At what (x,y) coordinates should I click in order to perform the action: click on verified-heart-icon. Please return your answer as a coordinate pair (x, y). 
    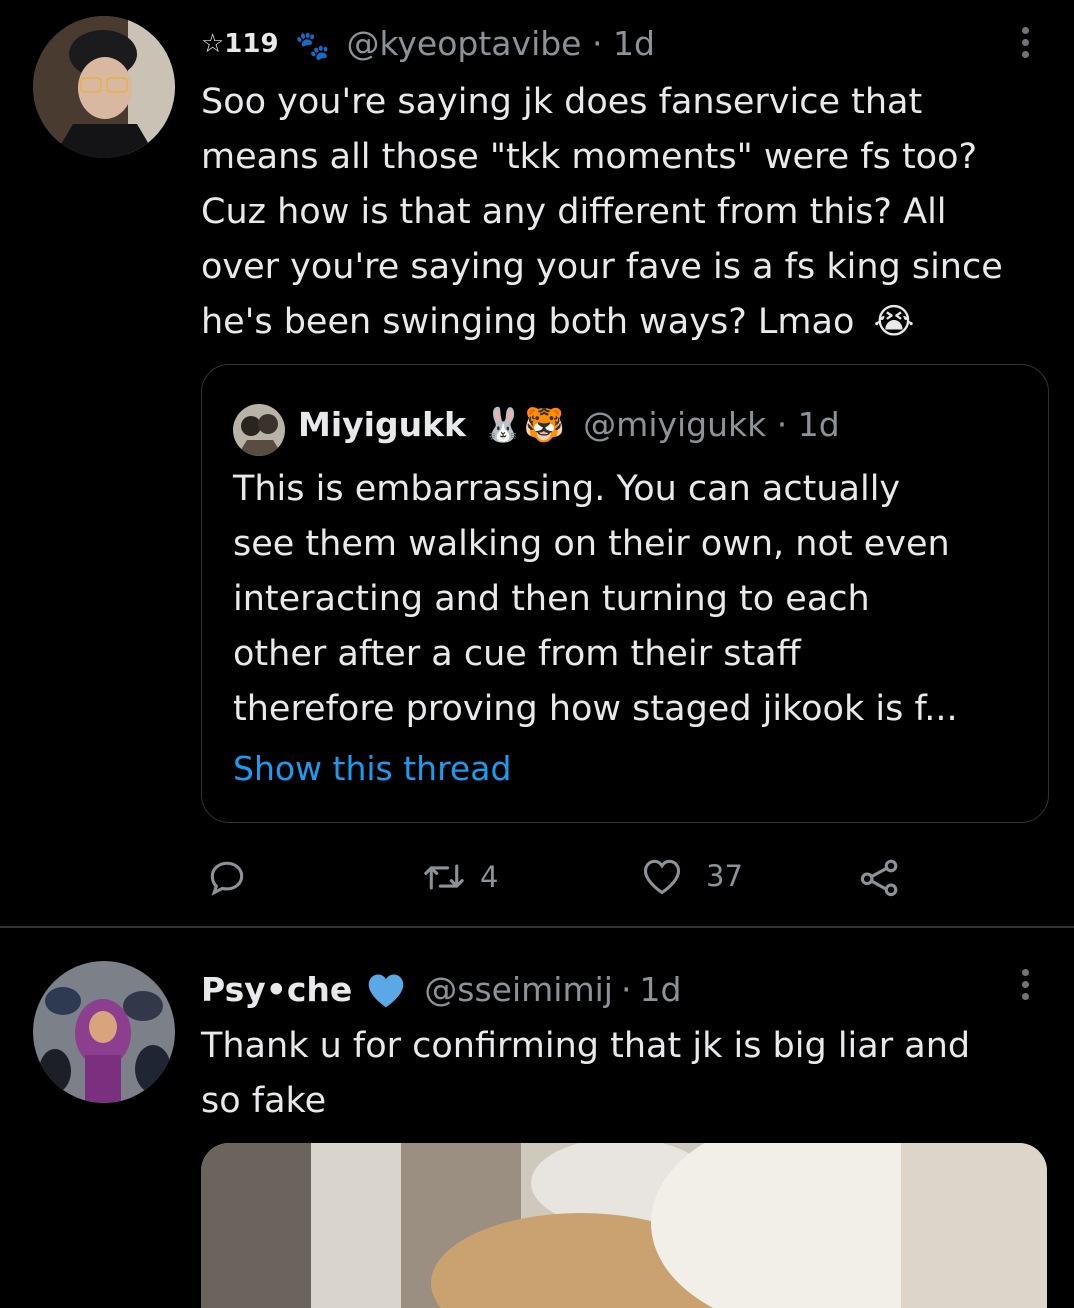
    Looking at the image, I should click on (386, 991).